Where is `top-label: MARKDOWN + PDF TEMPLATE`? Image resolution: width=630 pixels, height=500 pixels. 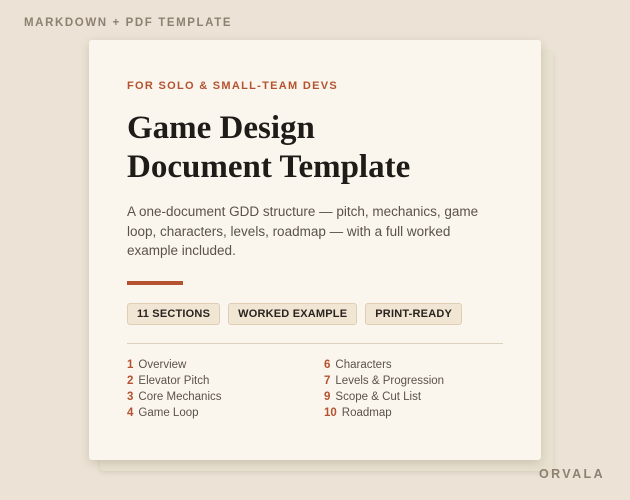
top-label: MARKDOWN + PDF TEMPLATE is located at coordinates (128, 23).